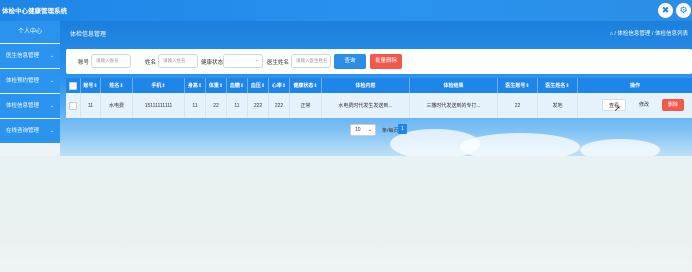 Image resolution: width=692 pixels, height=272 pixels. Describe the element at coordinates (376, 32) in the screenshot. I see `breadcrumb: 体检信息管理 ⌂ / 体检信息管理 / 体检信息列表` at that location.